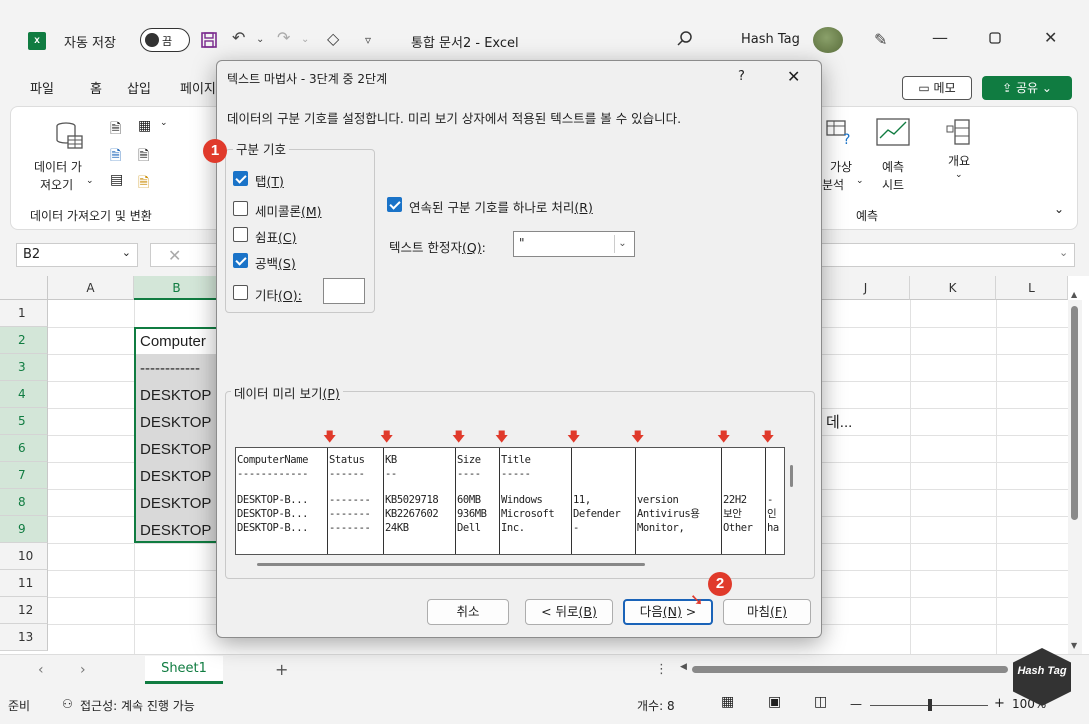  What do you see at coordinates (833, 184) in the screenshot?
I see `what-if-label-2: 분석` at bounding box center [833, 184].